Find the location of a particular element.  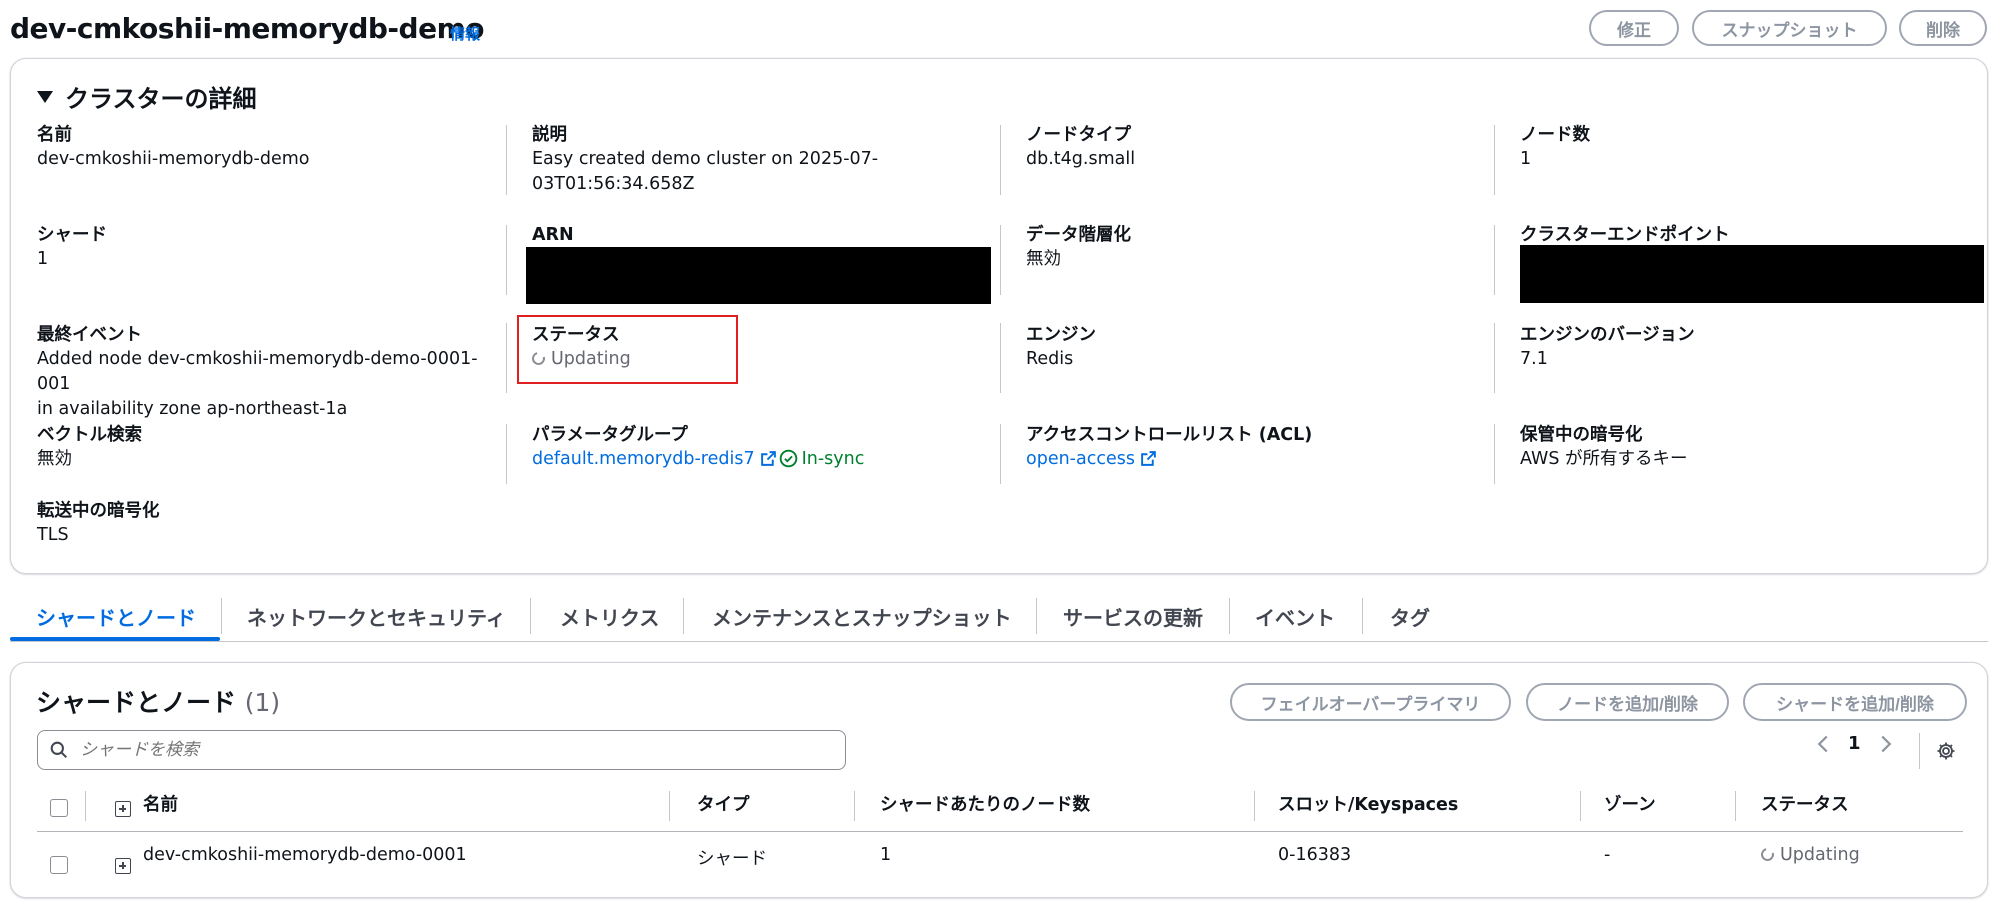

details-heading-toggle: クラスターの詳細 is located at coordinates (147, 96).